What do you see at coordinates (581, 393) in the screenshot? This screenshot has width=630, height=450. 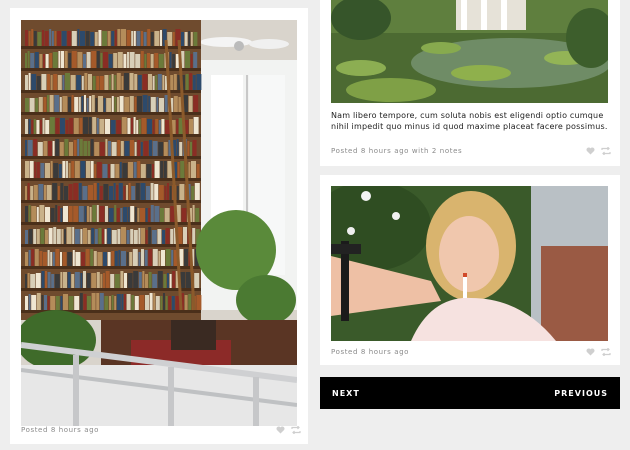 I see `previous-button: PREVIOUS` at bounding box center [581, 393].